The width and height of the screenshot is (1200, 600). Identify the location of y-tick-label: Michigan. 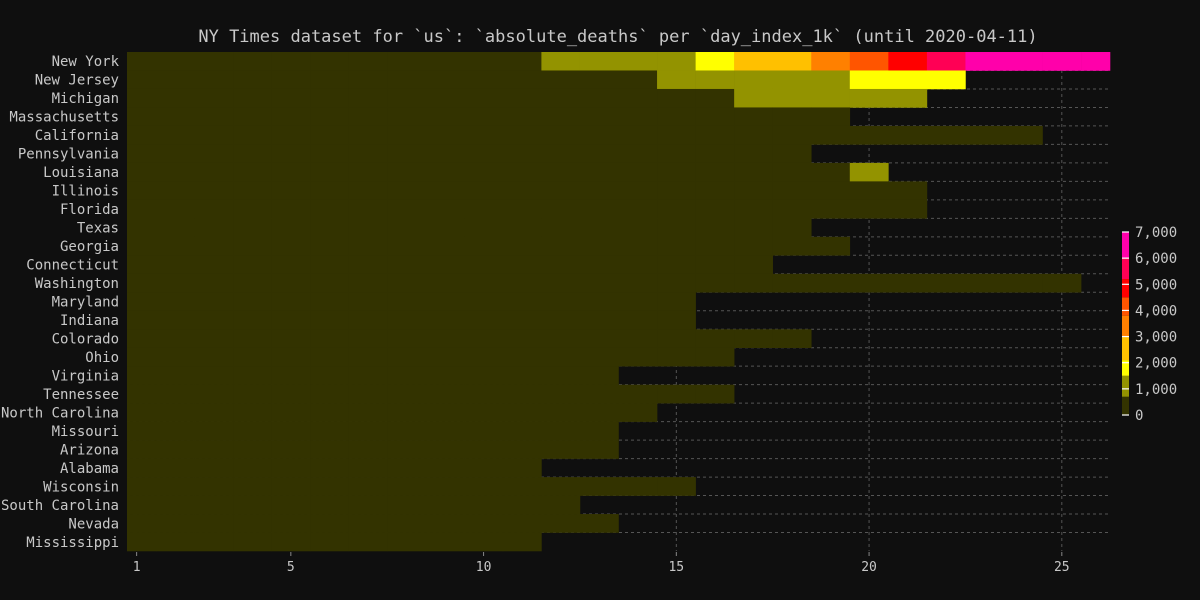
(85, 99).